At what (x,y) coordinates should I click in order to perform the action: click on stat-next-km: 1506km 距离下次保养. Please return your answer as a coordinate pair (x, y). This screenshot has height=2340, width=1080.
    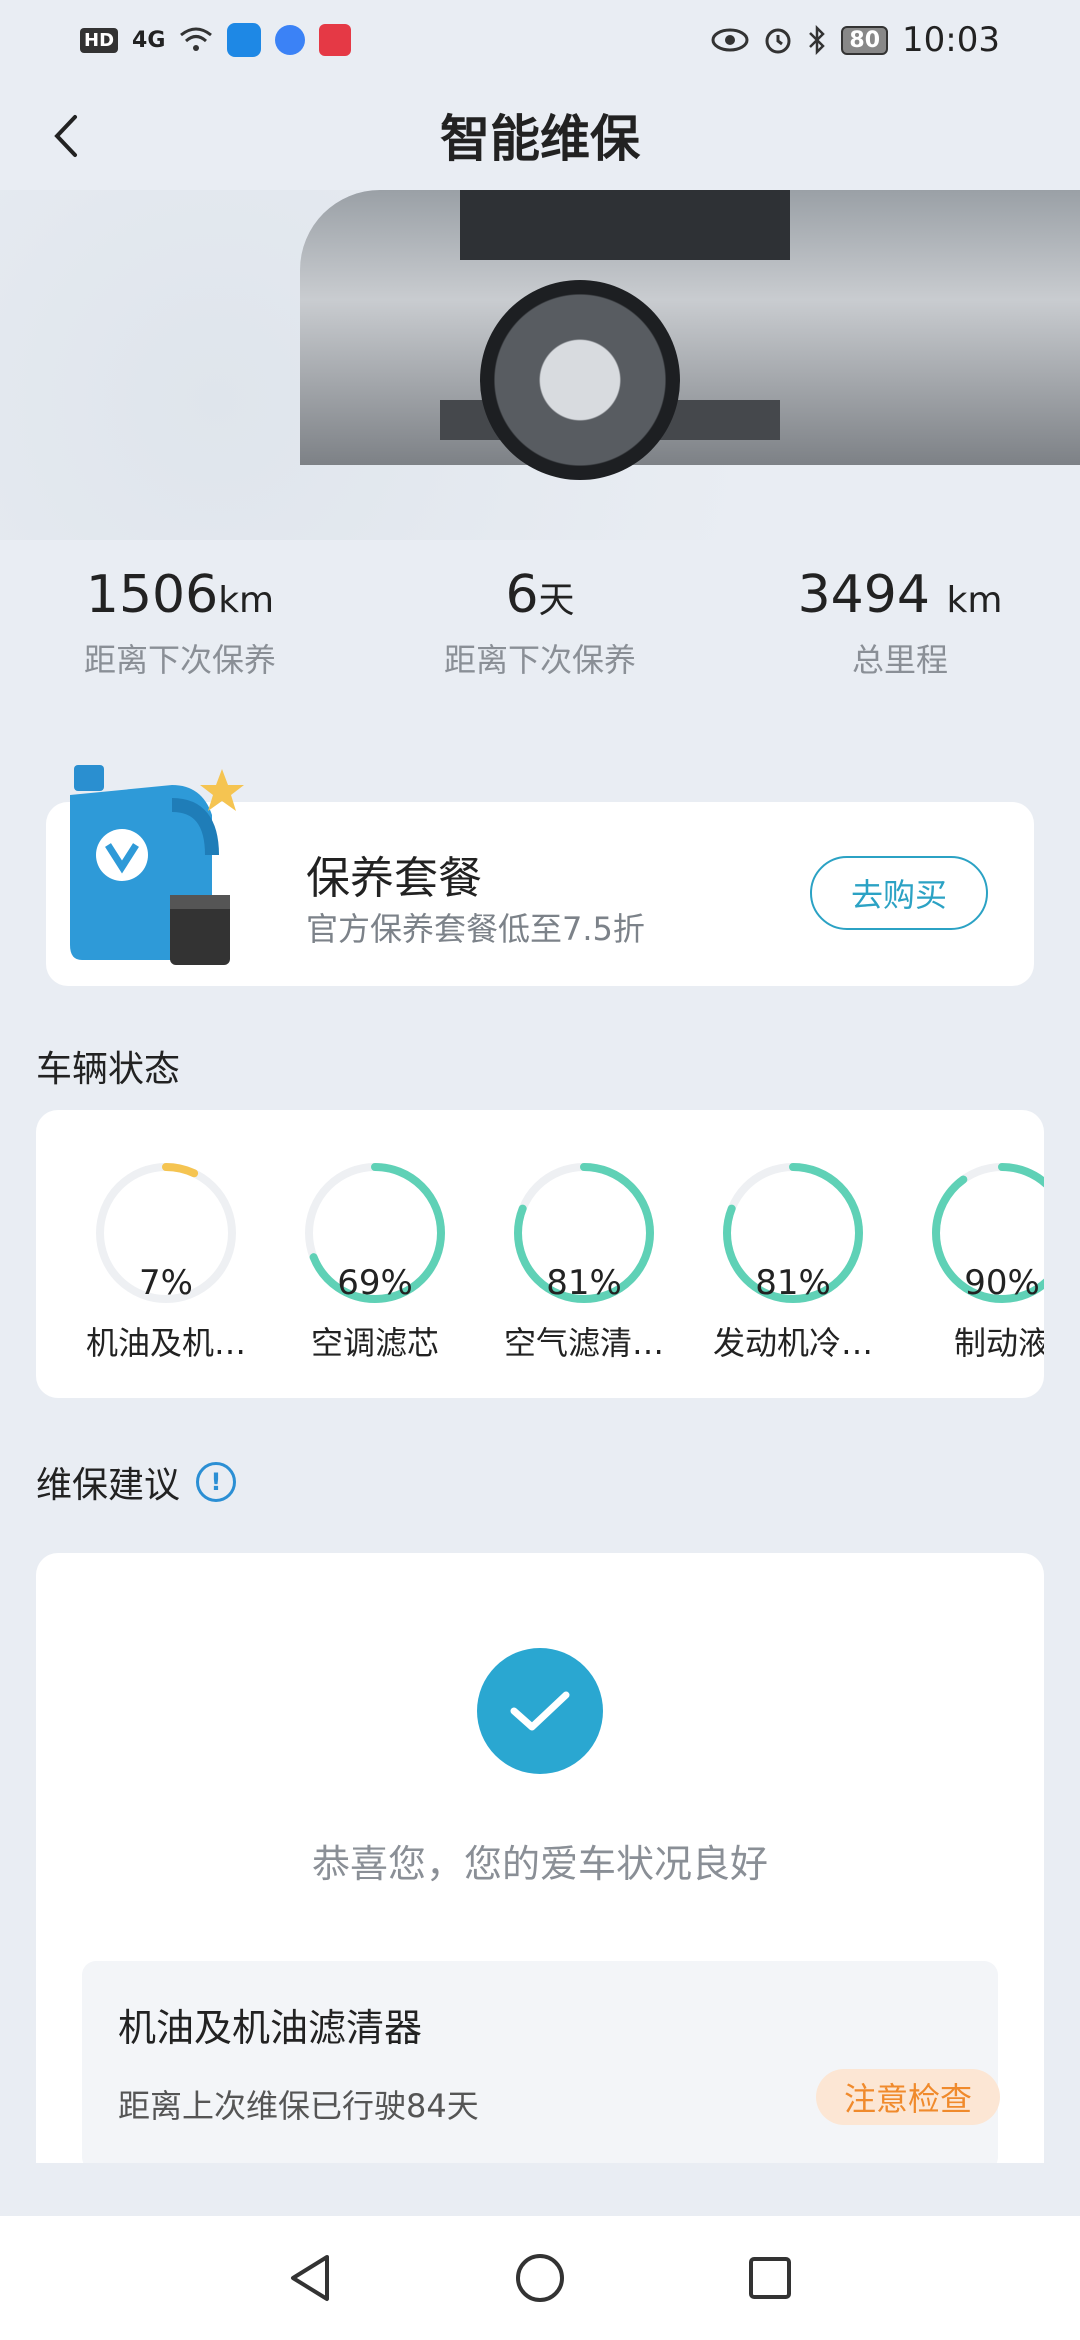
    Looking at the image, I should click on (180, 635).